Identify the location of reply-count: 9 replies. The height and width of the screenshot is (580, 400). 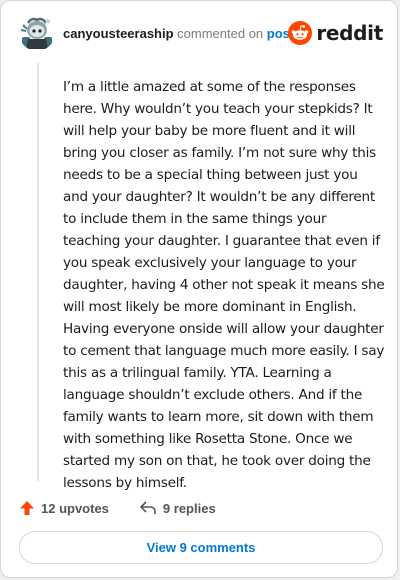
(189, 508).